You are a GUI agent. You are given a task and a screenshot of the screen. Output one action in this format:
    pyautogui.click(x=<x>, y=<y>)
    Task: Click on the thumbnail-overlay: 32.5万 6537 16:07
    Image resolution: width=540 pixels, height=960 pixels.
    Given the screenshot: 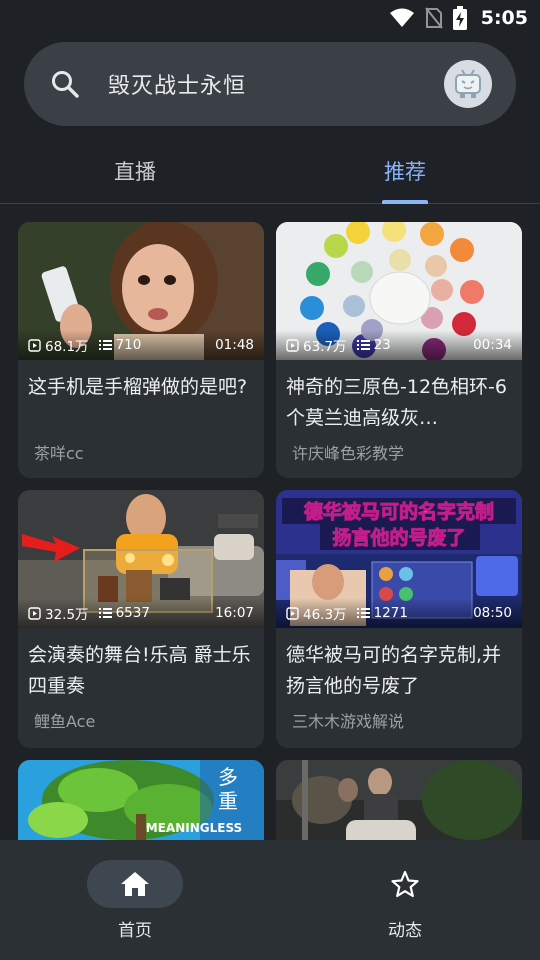 What is the action you would take?
    pyautogui.click(x=141, y=613)
    